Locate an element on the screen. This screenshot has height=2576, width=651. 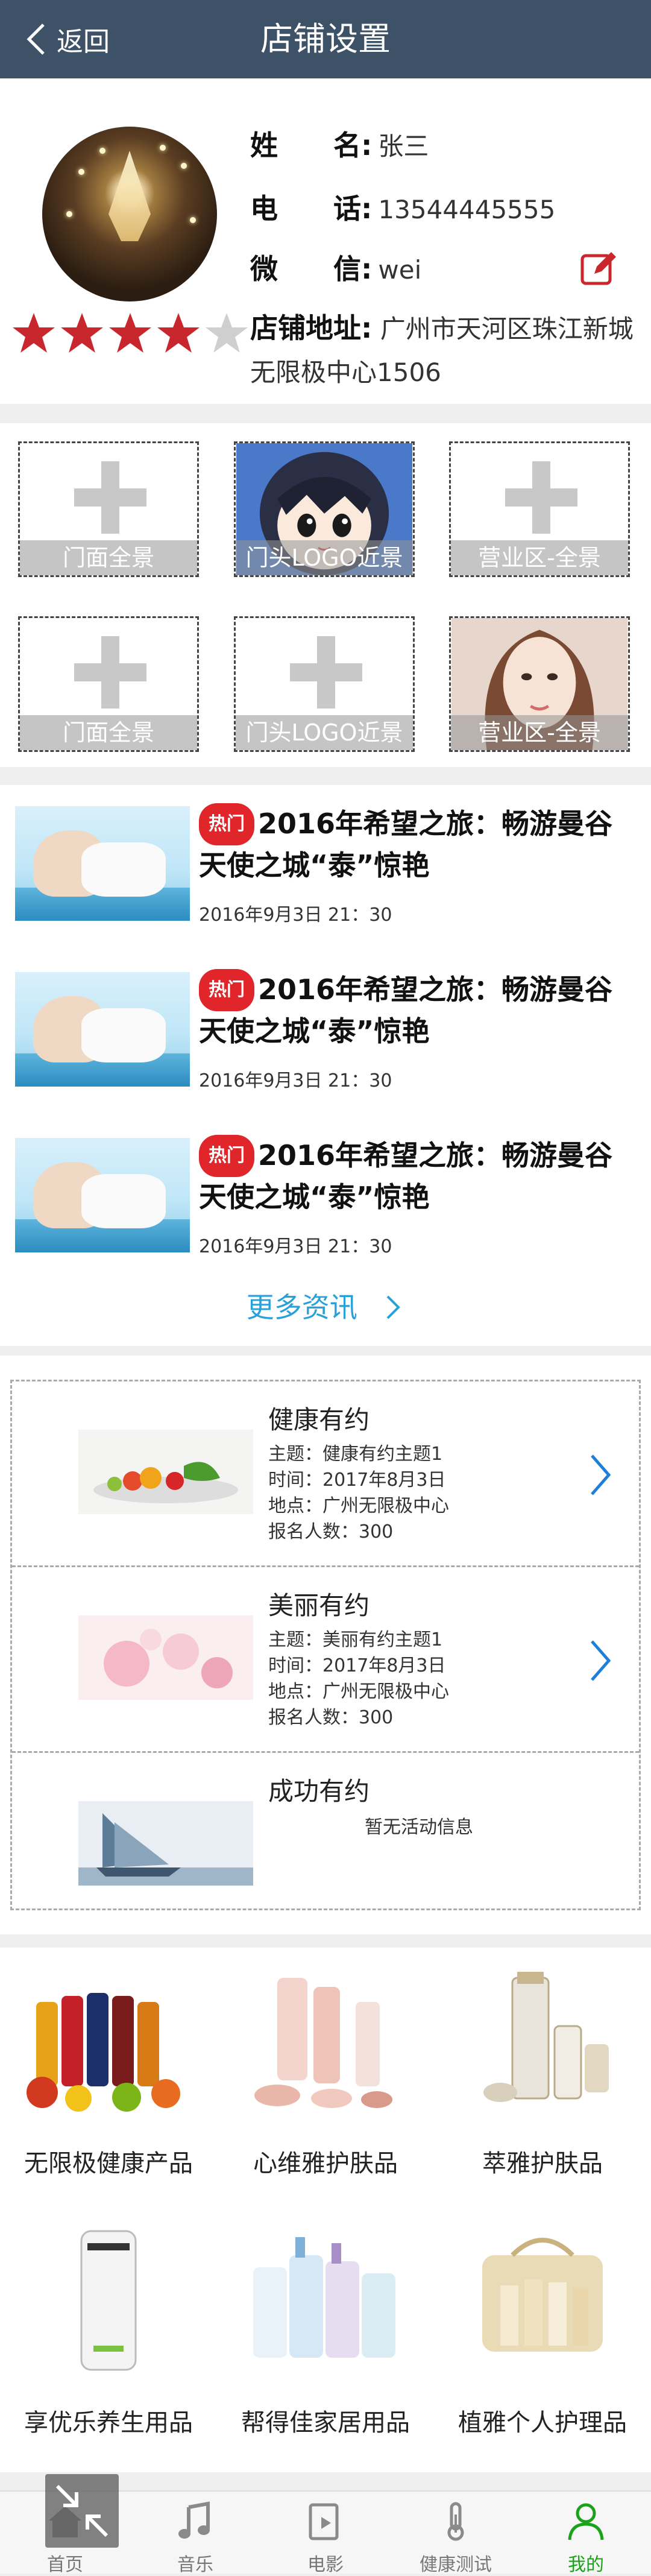
star-empty-icon is located at coordinates (227, 333).